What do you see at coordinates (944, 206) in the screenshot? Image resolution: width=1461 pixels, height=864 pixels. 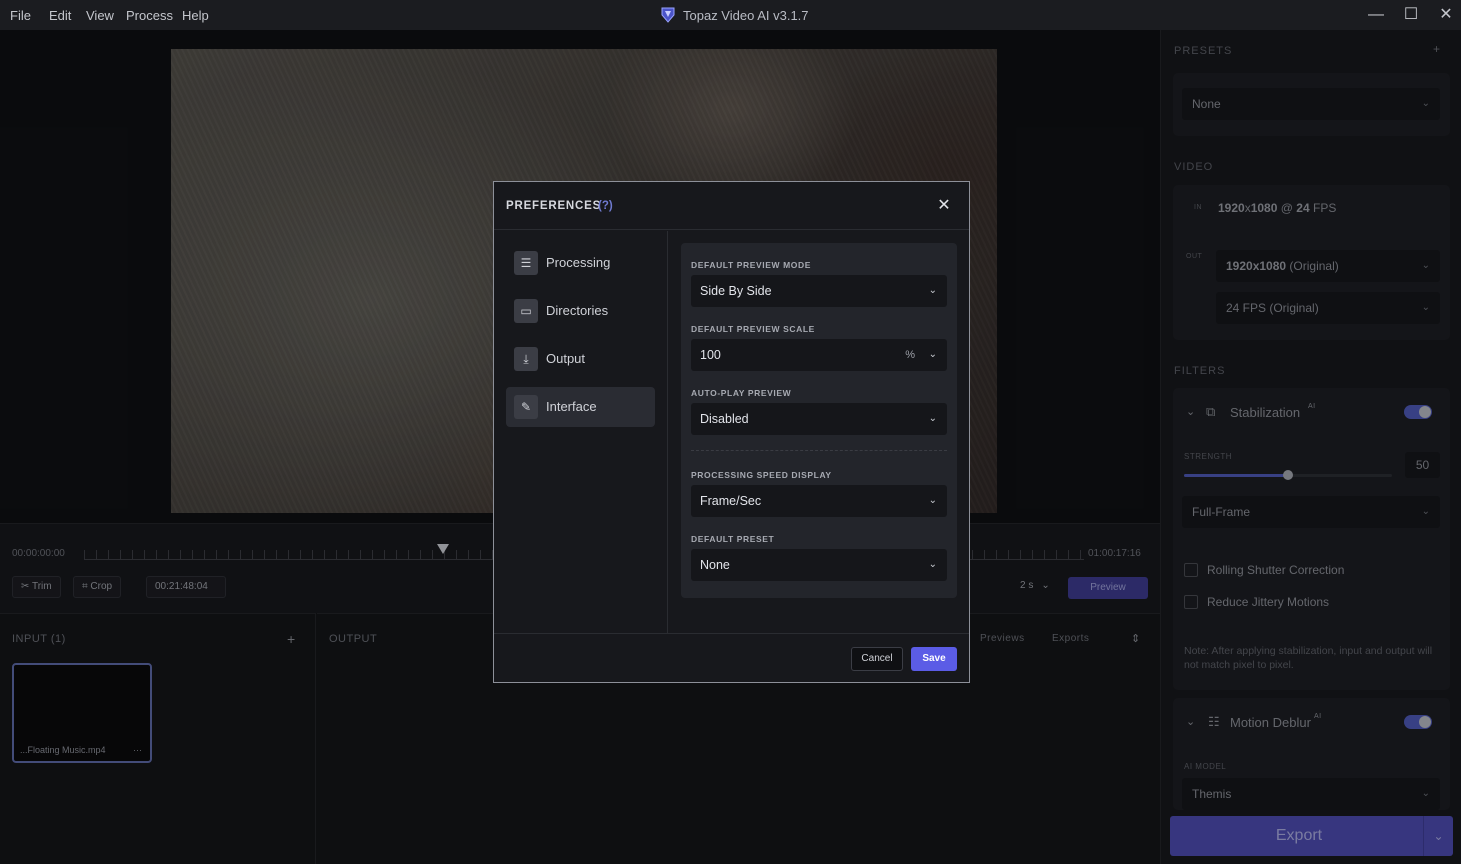 I see `close-icon: ✕` at bounding box center [944, 206].